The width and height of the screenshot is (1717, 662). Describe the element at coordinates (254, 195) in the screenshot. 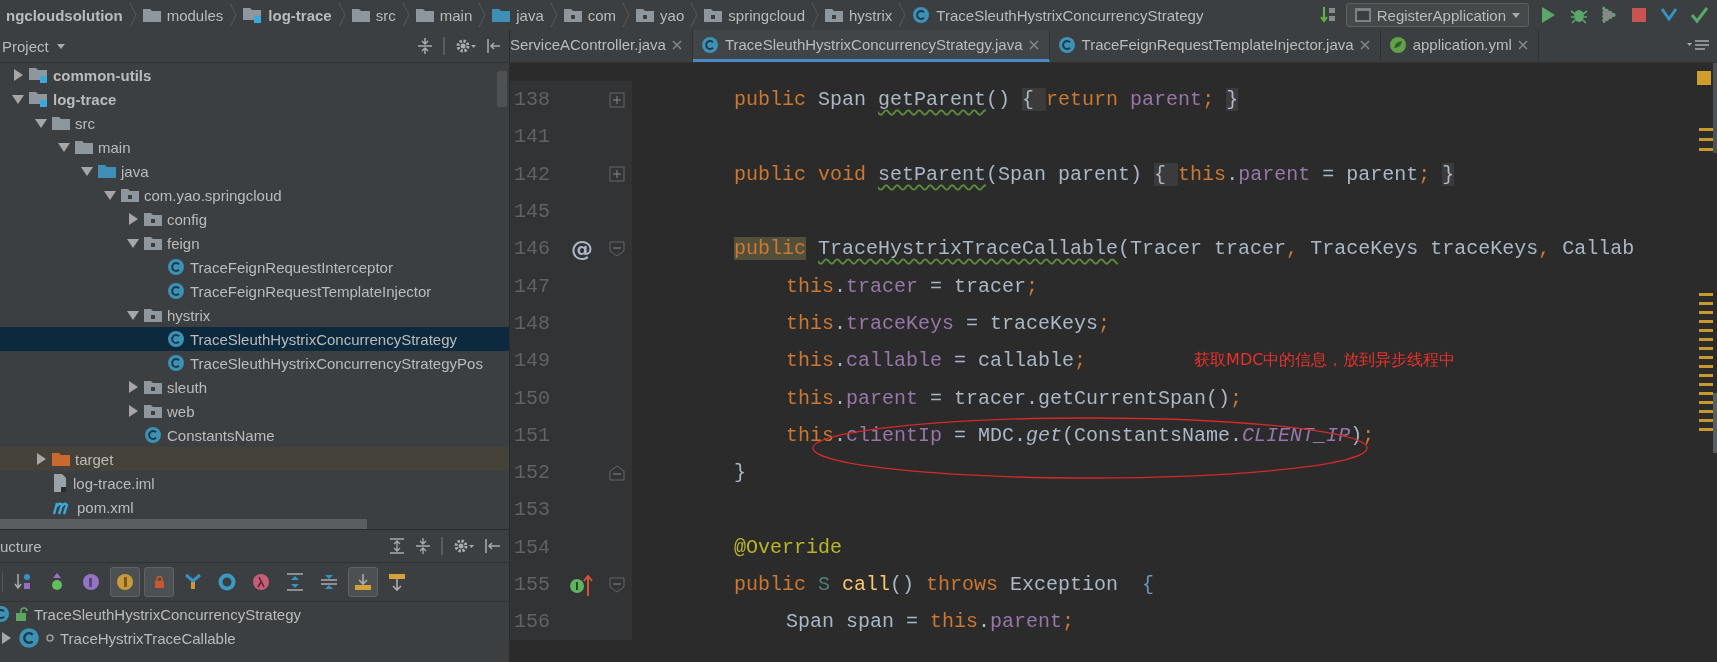

I see `tree-item: com.yao.springcloud` at that location.